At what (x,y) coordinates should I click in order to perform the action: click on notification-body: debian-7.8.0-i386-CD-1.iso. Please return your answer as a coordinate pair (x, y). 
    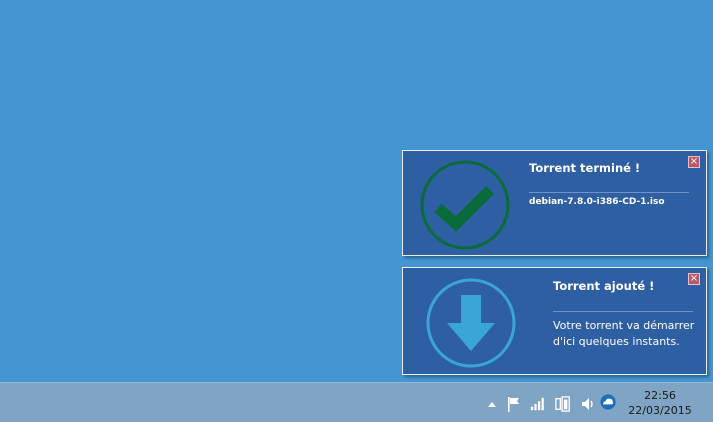
    Looking at the image, I should click on (597, 202).